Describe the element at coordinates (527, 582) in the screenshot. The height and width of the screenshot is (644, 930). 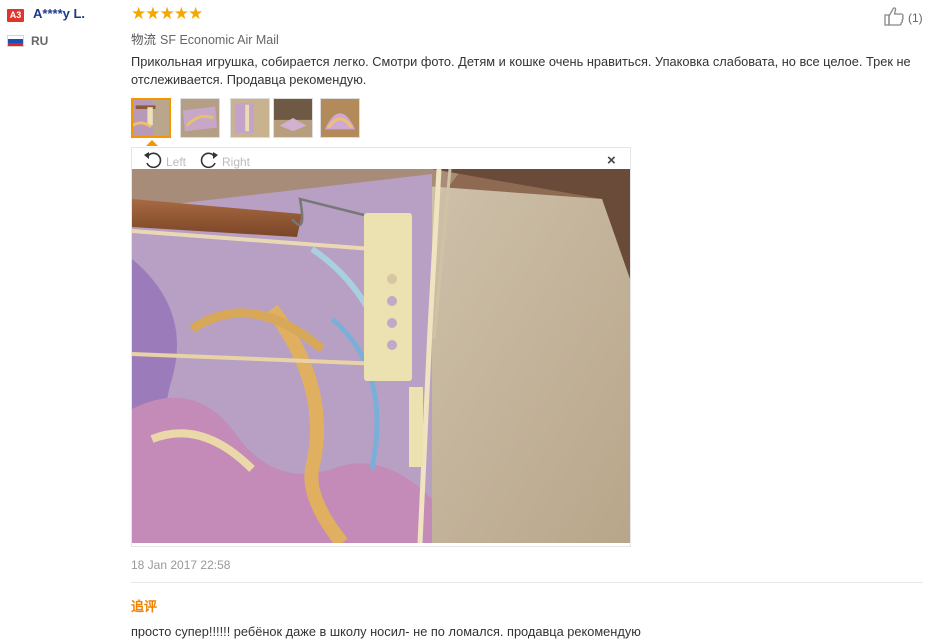
I see `divider` at that location.